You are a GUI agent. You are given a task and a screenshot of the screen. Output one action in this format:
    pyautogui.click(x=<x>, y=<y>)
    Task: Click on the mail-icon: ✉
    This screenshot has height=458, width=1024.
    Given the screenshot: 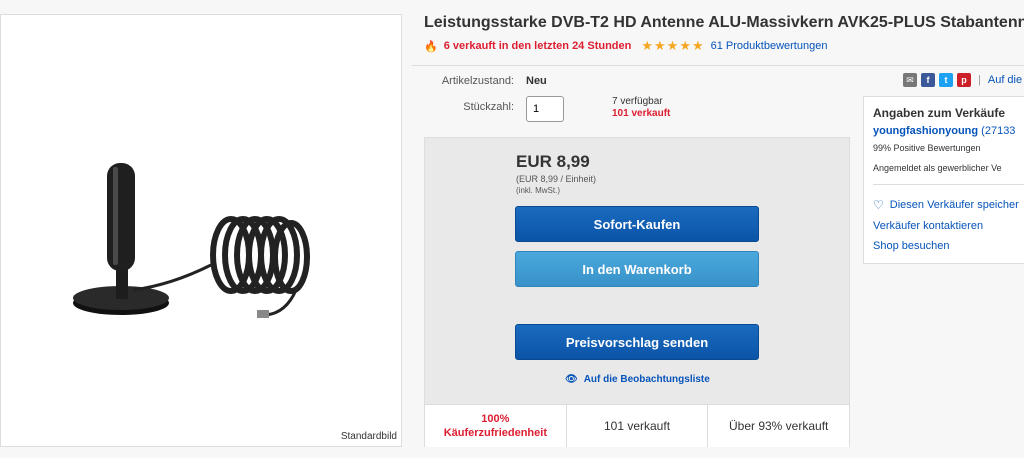 What is the action you would take?
    pyautogui.click(x=910, y=80)
    